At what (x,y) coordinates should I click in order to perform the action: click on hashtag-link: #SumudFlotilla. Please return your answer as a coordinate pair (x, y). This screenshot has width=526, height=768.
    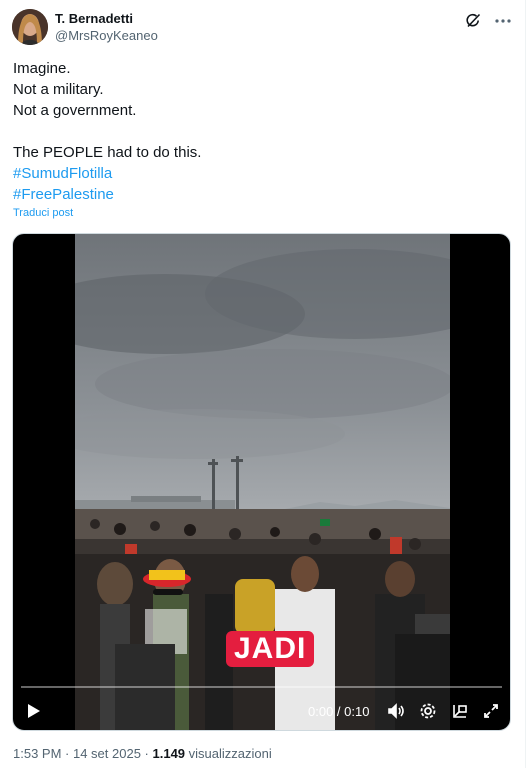
    Looking at the image, I should click on (253, 173).